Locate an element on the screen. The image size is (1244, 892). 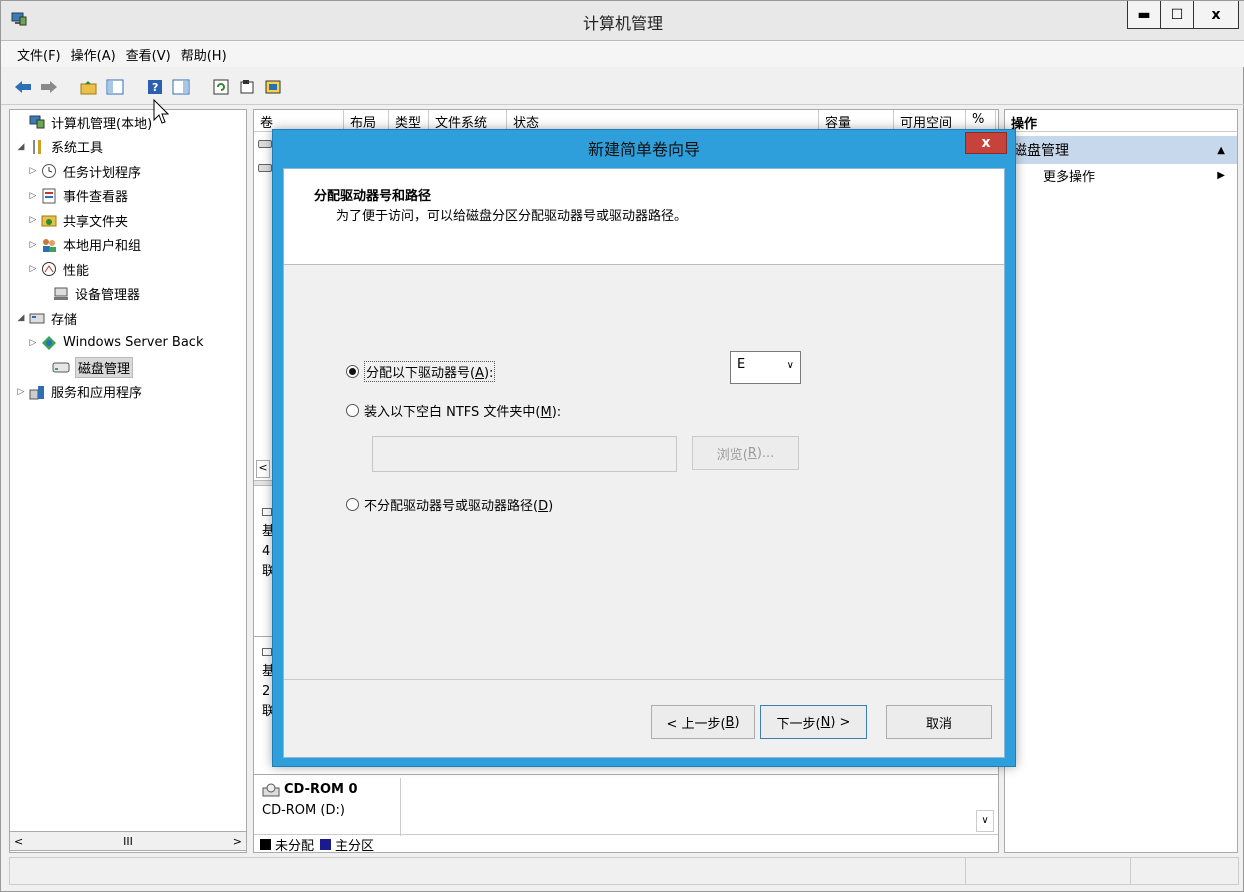
forward-icon is located at coordinates (49, 87).